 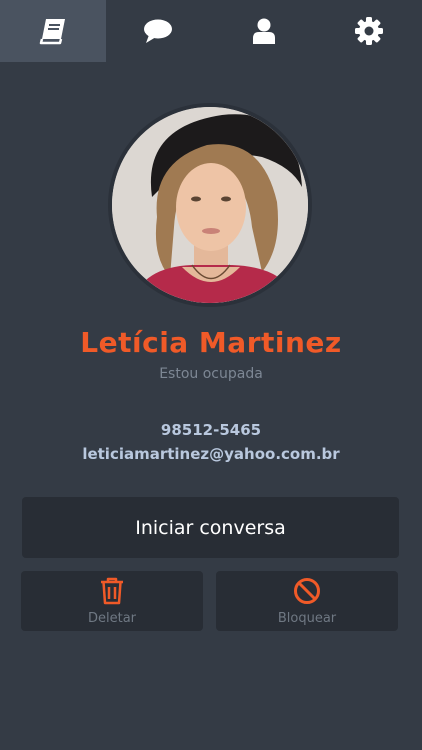 I want to click on gear-icon, so click(x=369, y=31).